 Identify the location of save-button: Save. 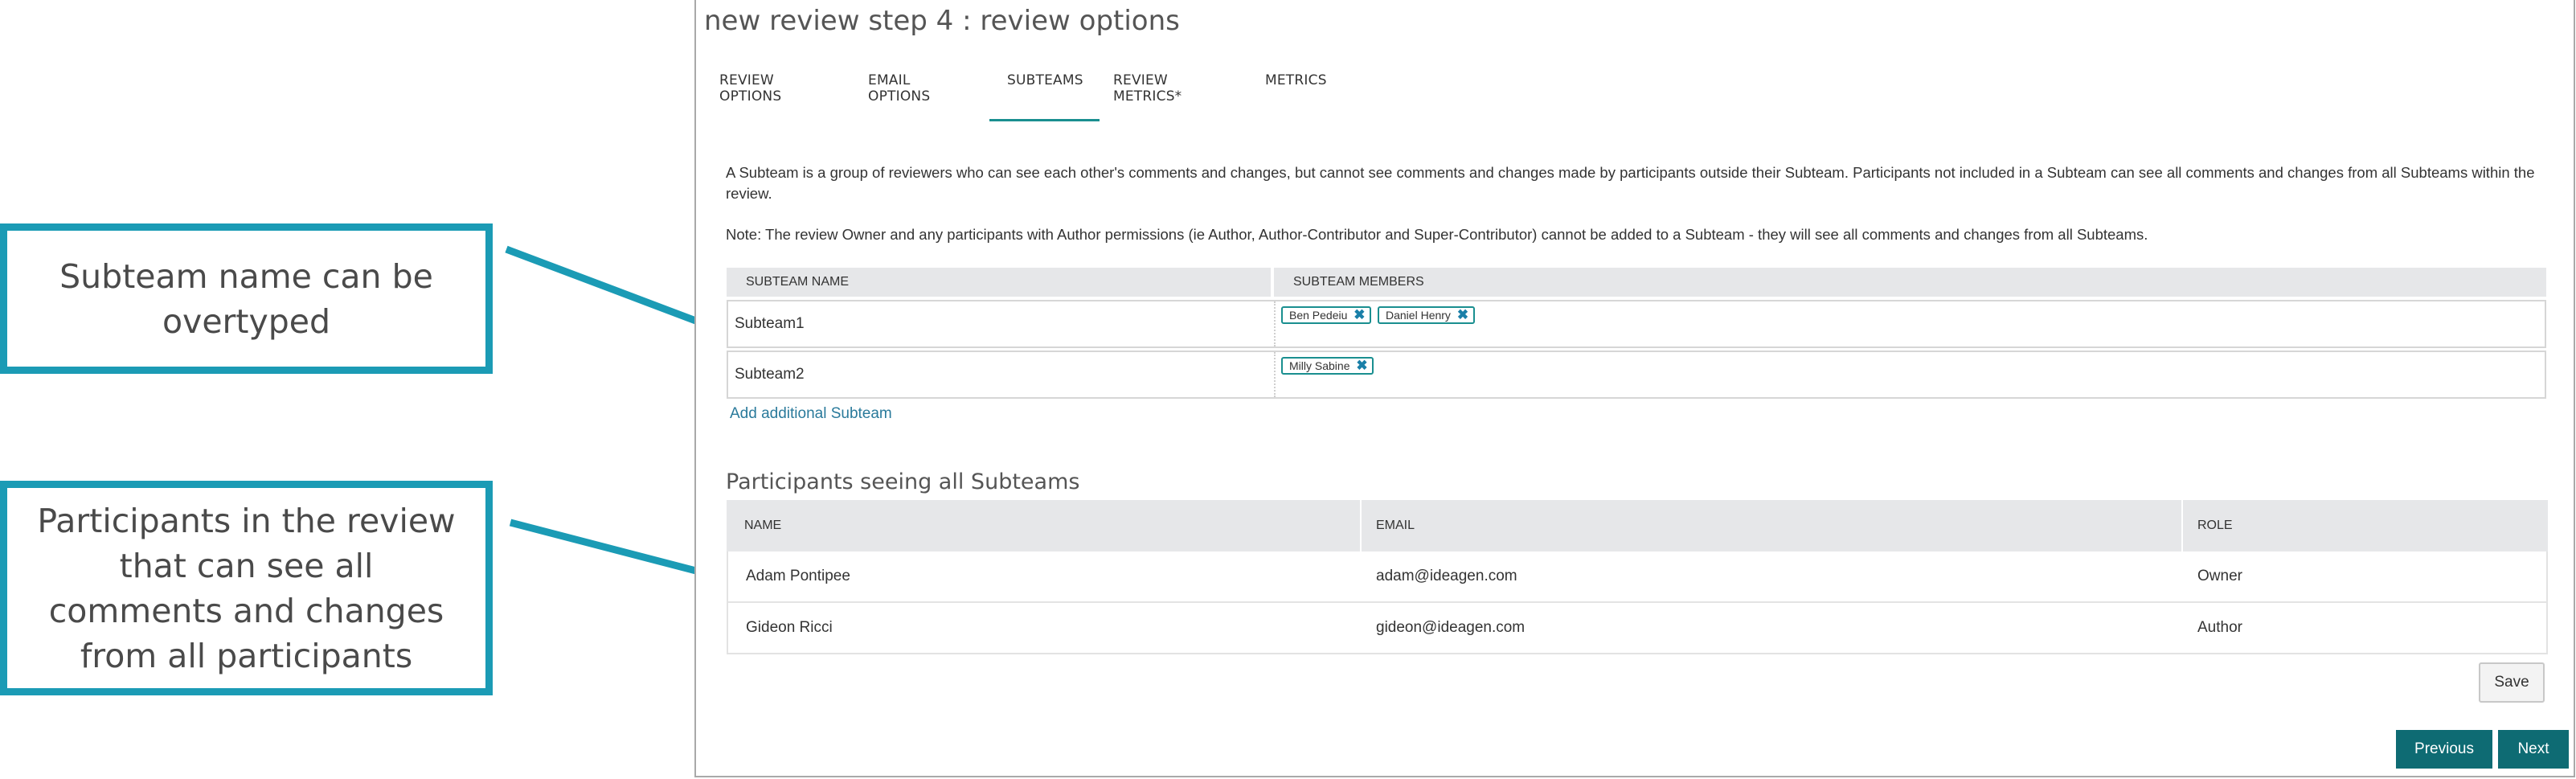
(2512, 682).